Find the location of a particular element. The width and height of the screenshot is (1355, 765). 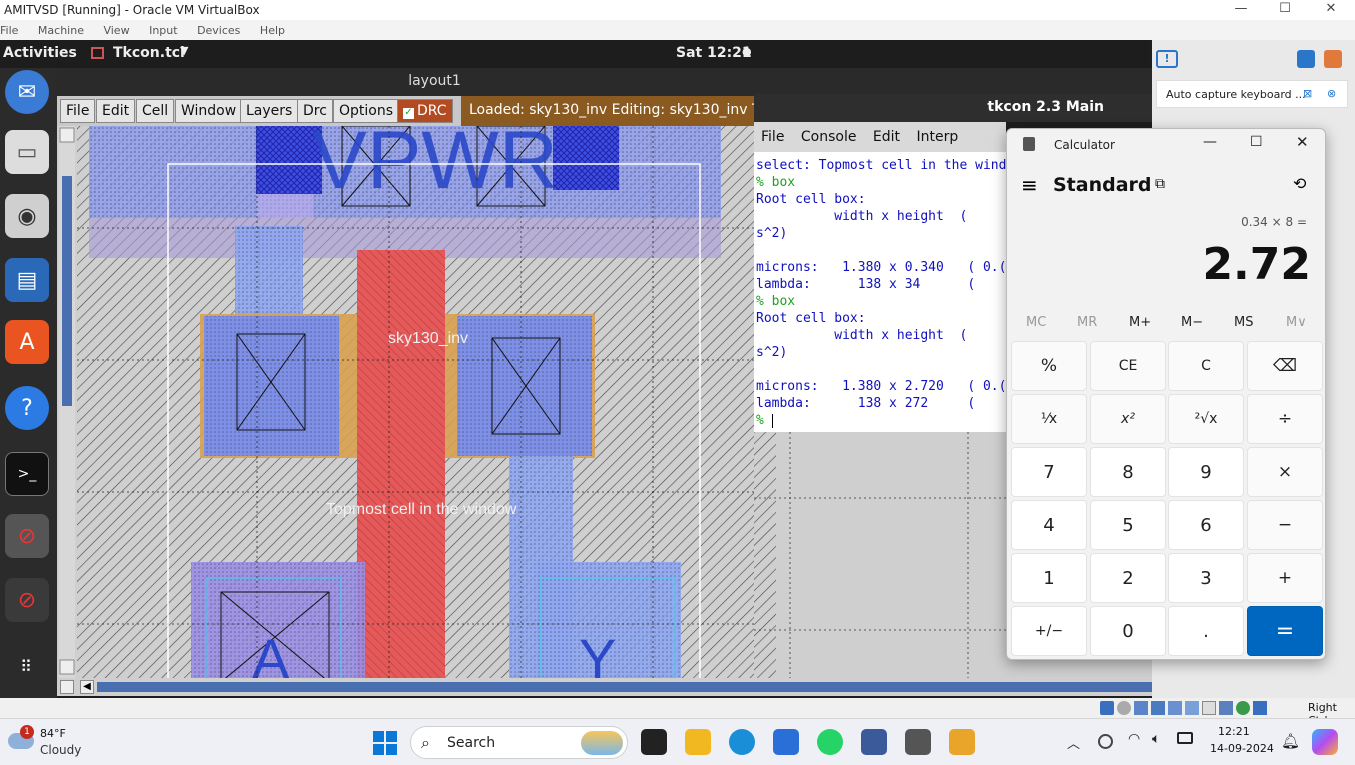

mem-list-button: M∨ is located at coordinates (1296, 322).